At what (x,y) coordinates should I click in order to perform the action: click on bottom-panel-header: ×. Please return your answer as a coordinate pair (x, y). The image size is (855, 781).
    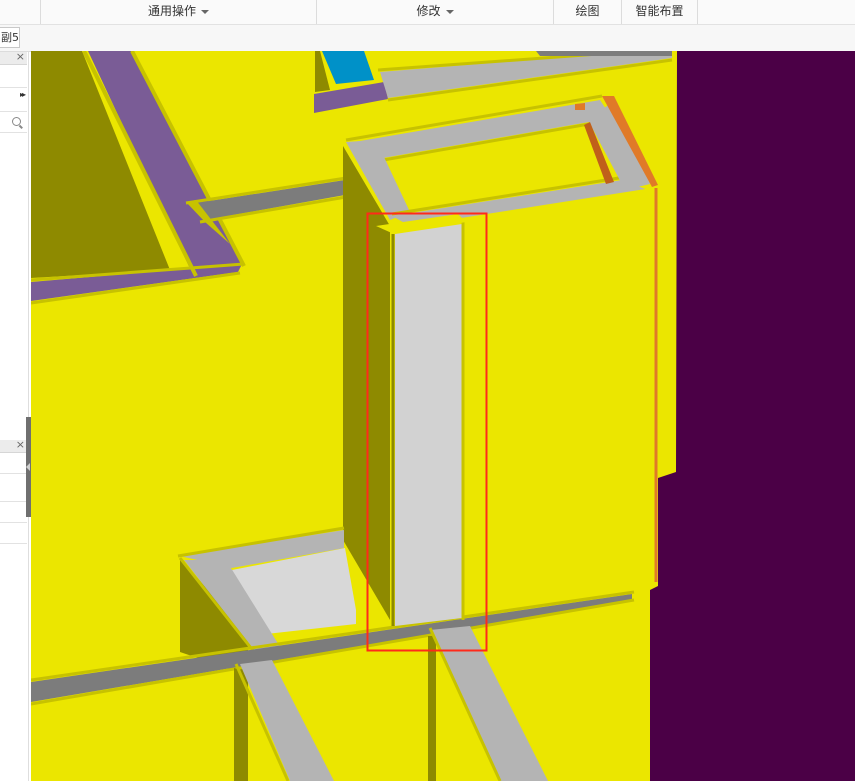
    Looking at the image, I should click on (13, 445).